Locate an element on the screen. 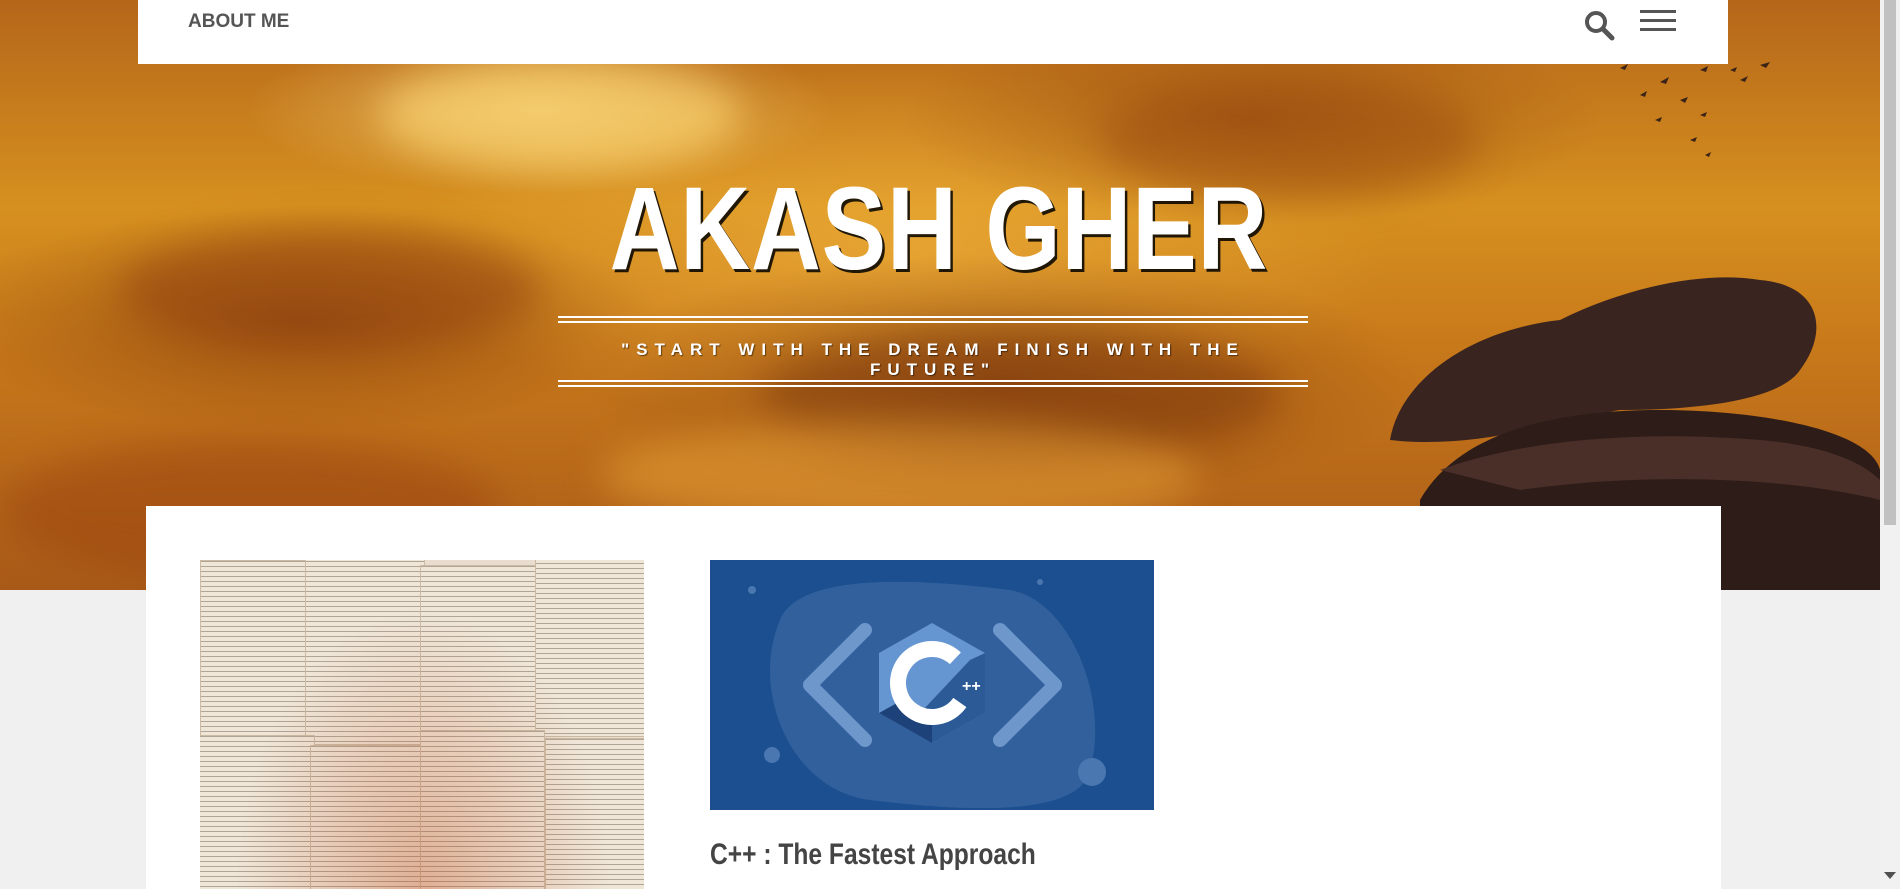 This screenshot has height=889, width=1900. search-button is located at coordinates (1599, 25).